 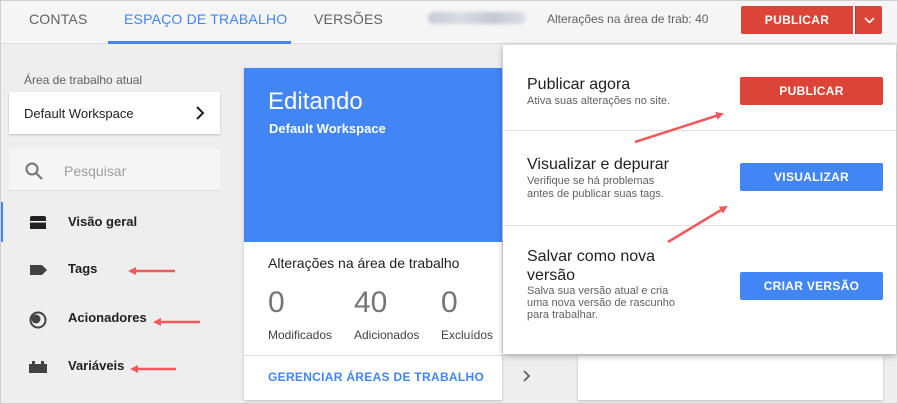 What do you see at coordinates (387, 335) in the screenshot?
I see `stat-added-label: Adicionados` at bounding box center [387, 335].